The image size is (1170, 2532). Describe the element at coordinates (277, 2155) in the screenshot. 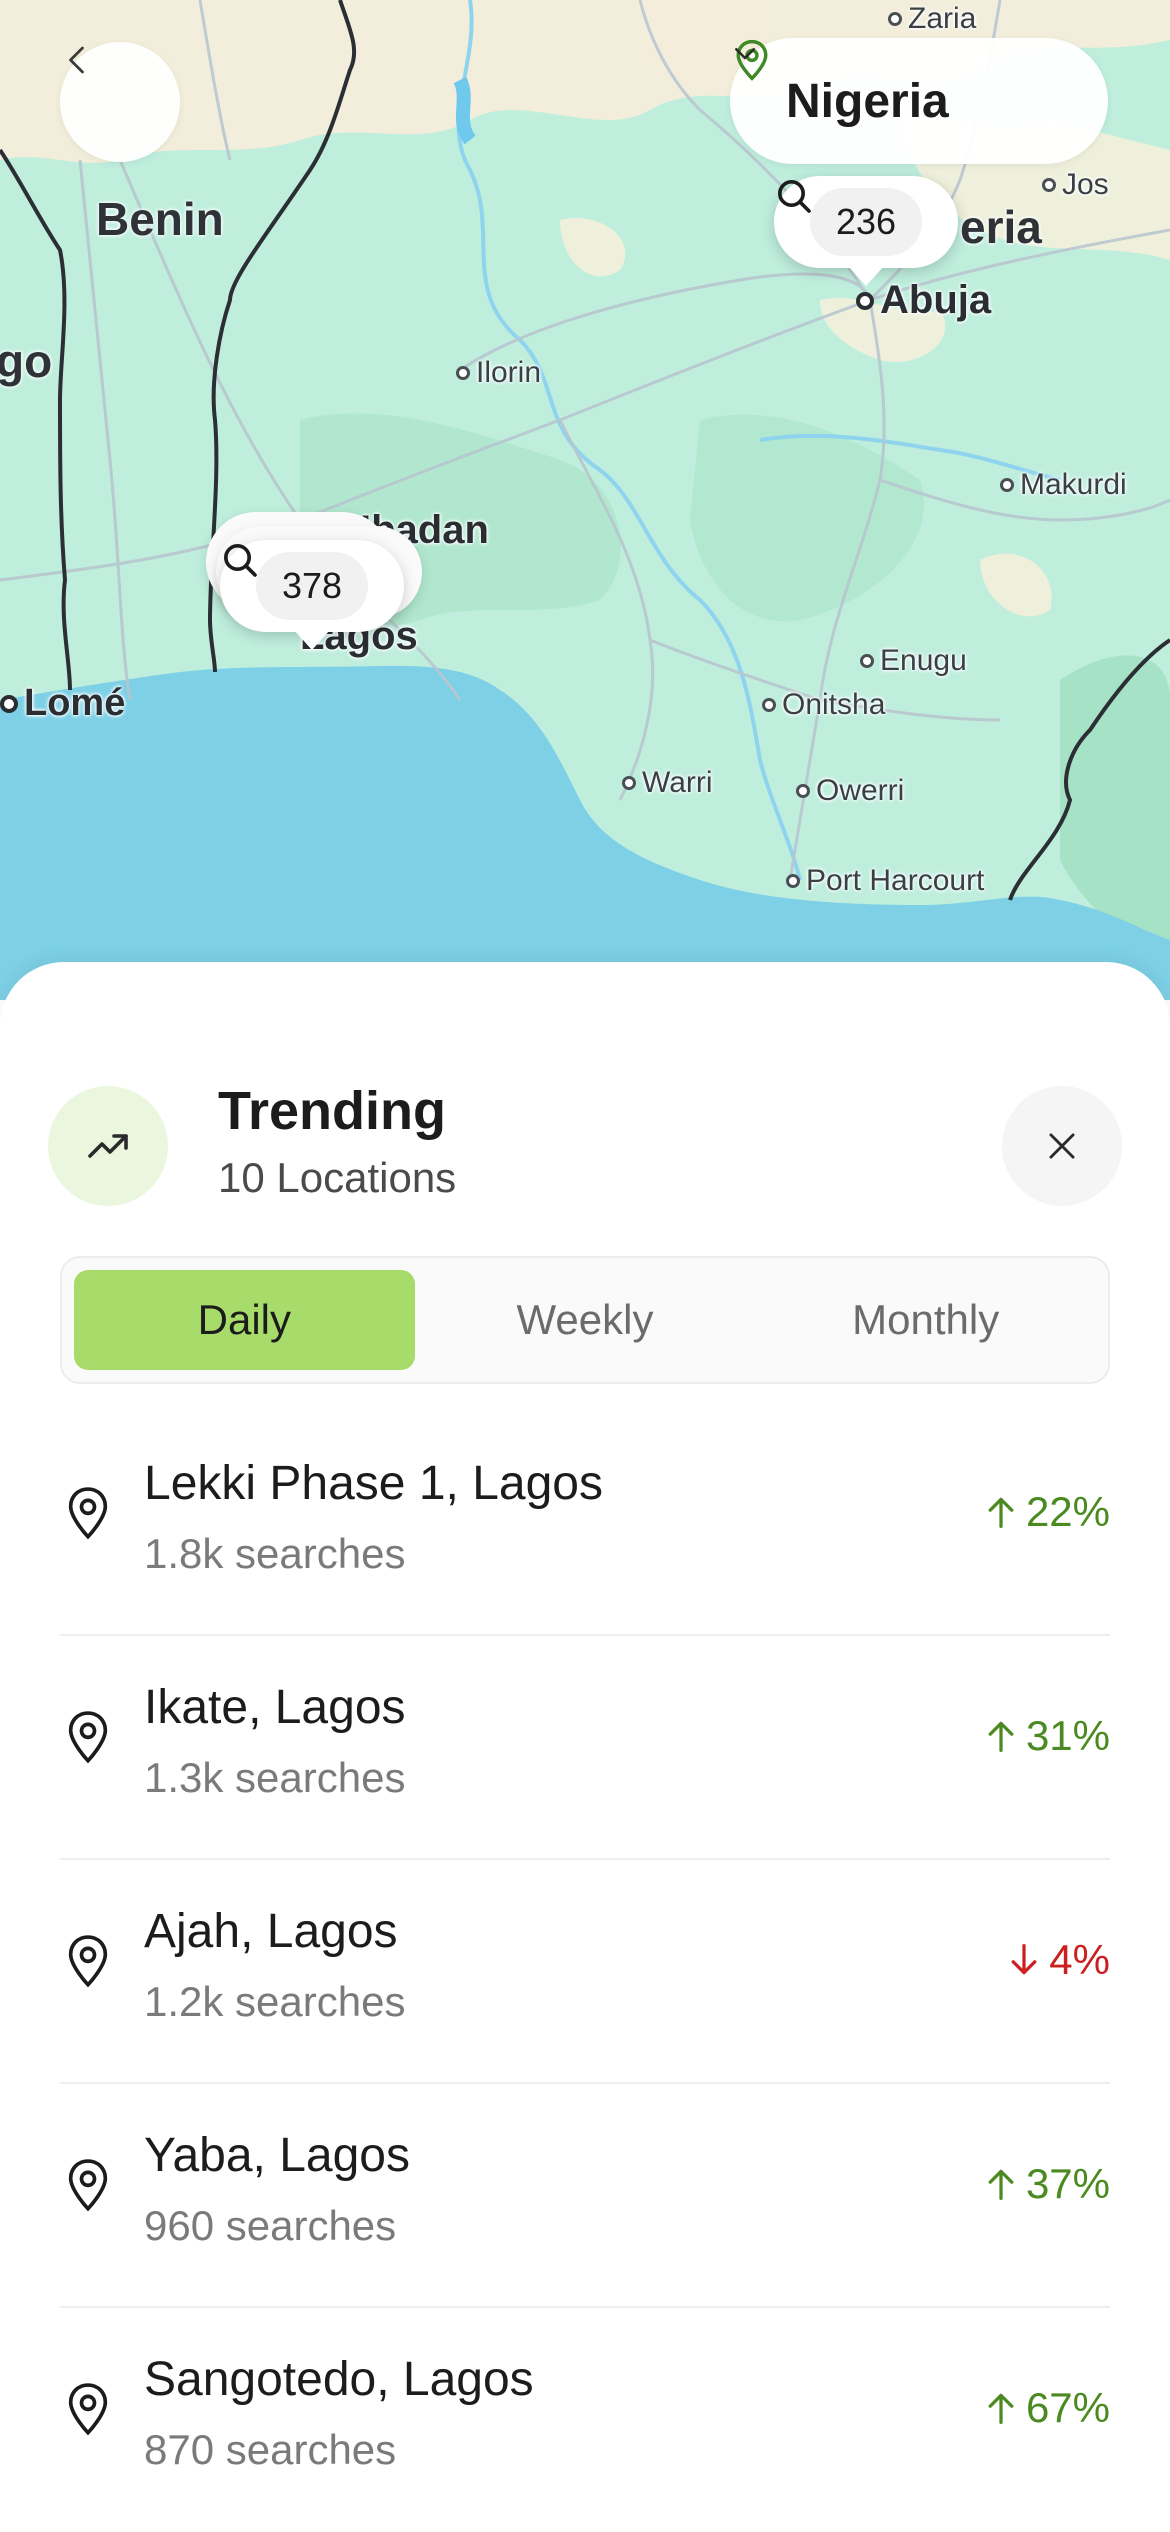

I see `location-name: Yaba, Lagos` at that location.